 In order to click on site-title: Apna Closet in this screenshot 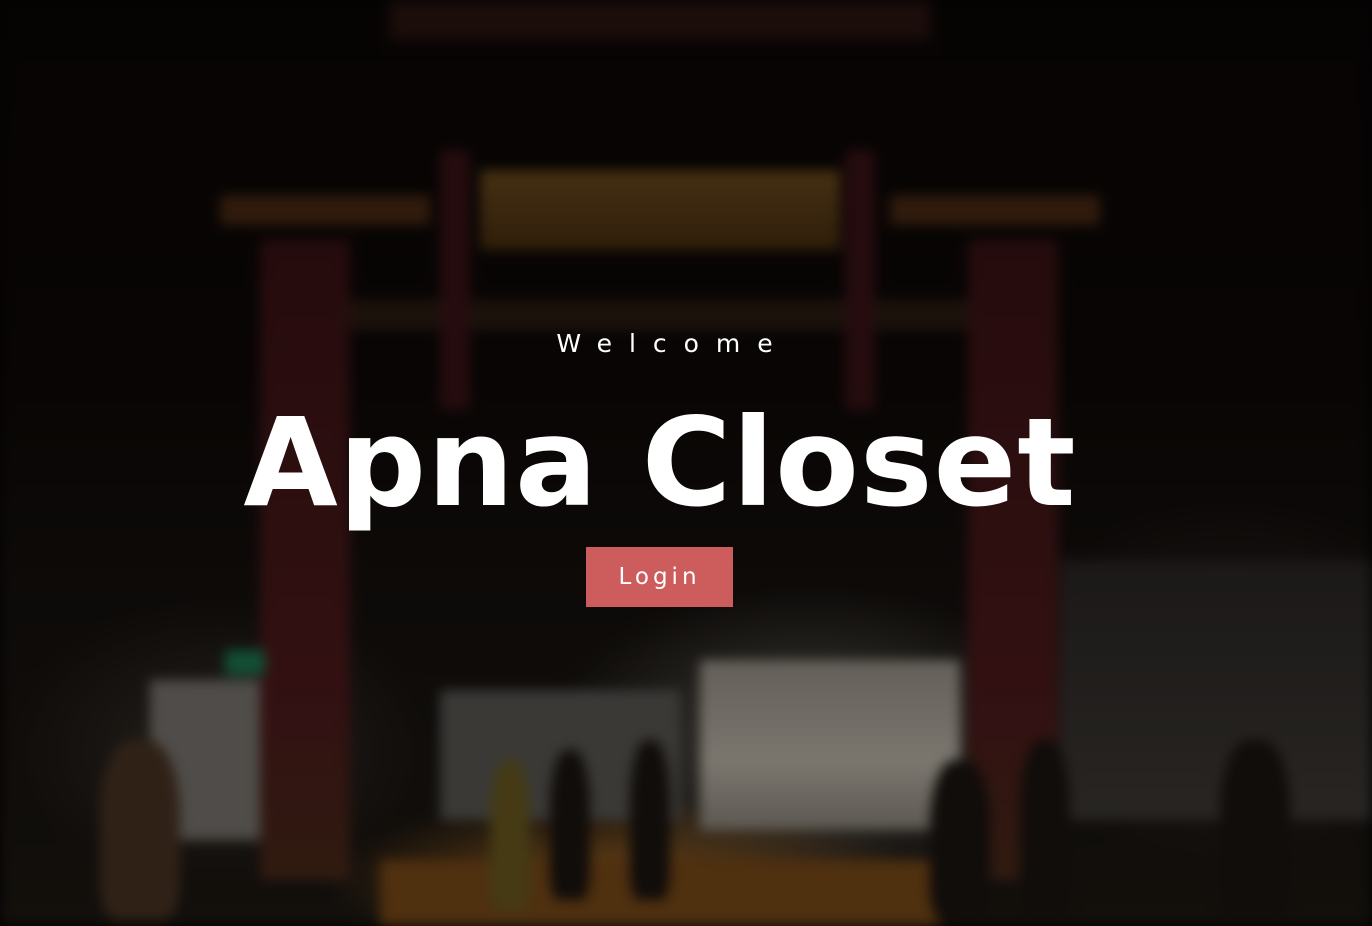, I will do `click(660, 463)`.